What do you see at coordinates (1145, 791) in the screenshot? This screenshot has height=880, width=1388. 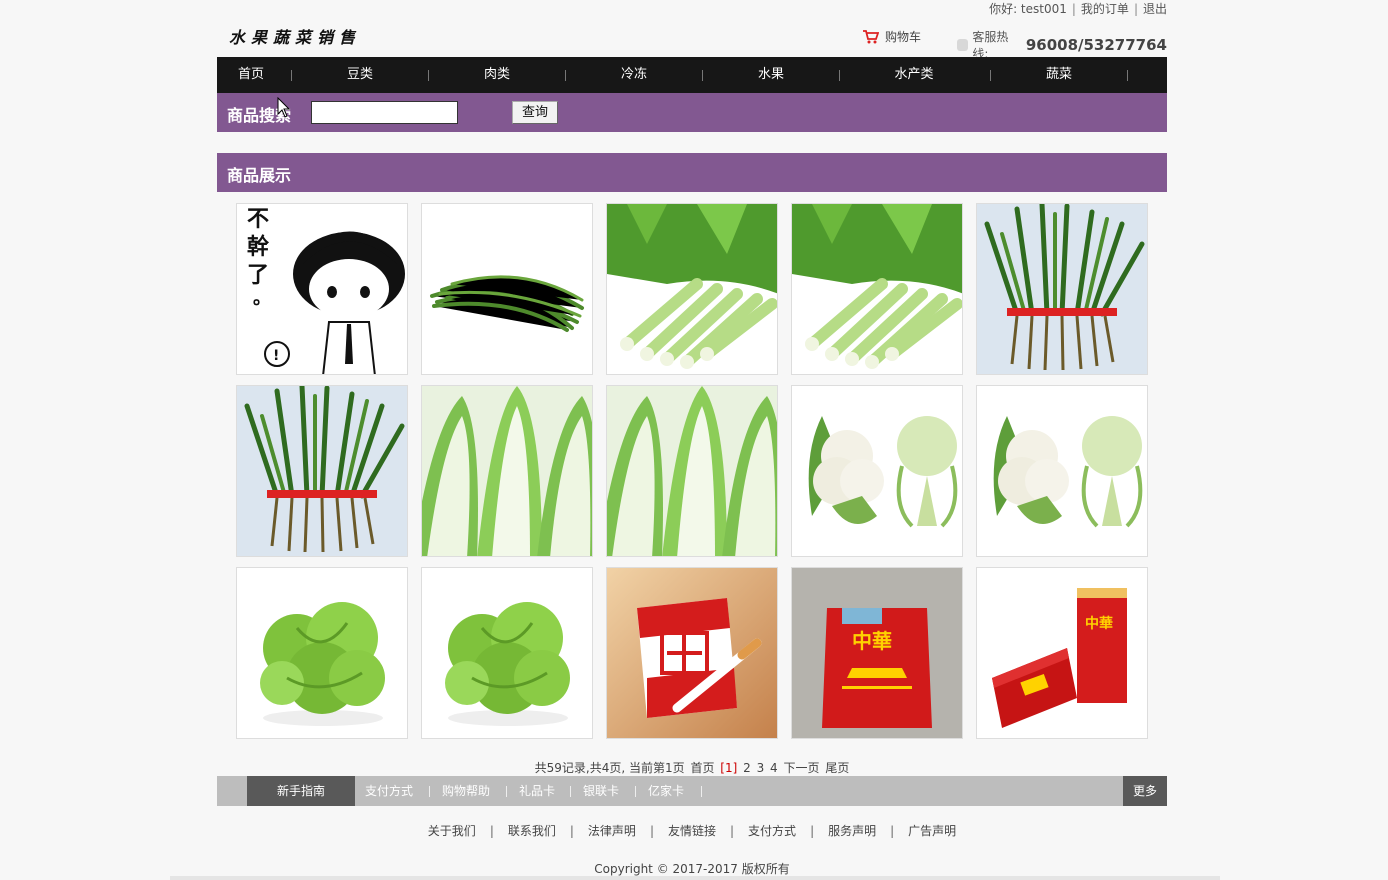 I see `more-button: 更多` at bounding box center [1145, 791].